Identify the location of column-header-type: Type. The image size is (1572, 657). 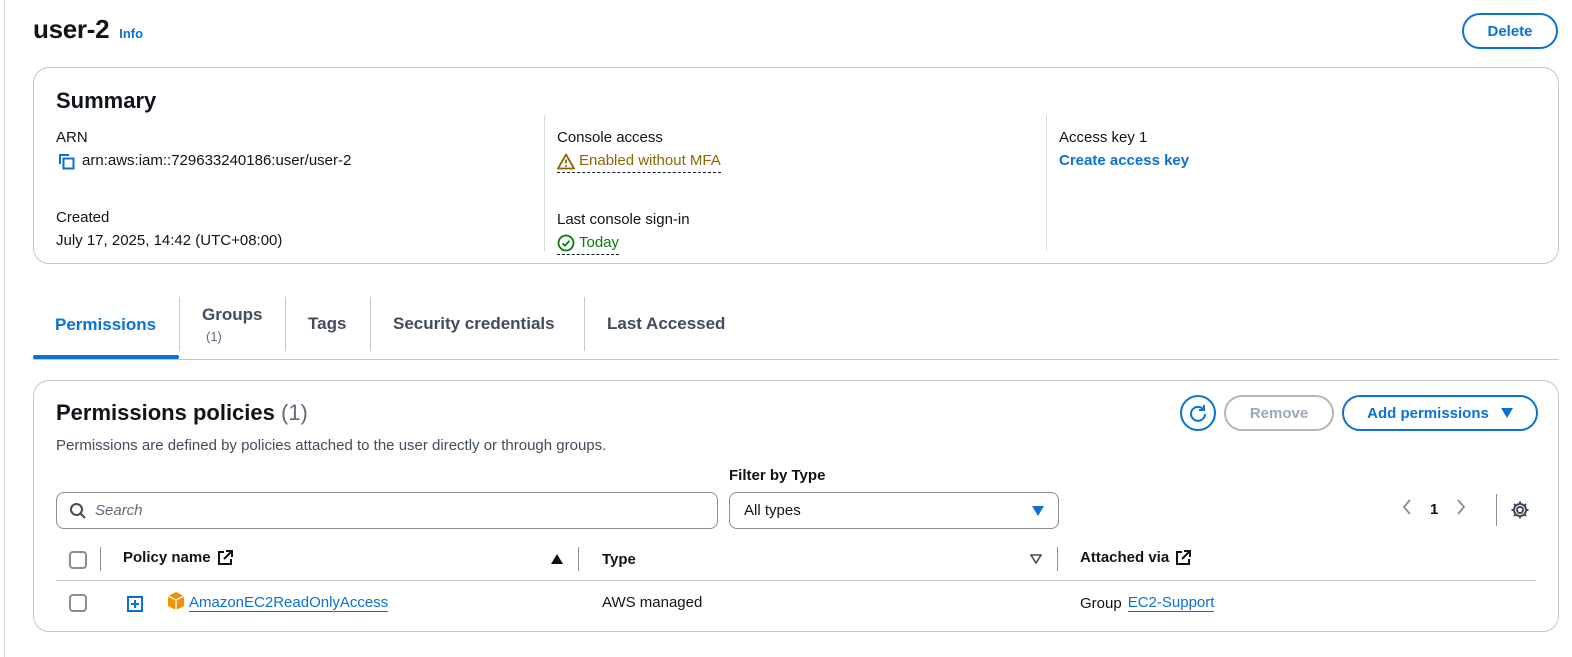
(619, 559).